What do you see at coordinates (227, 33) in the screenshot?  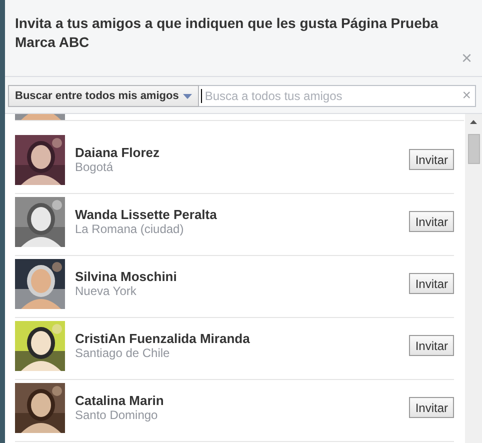 I see `dialog-title: Invita a tus amigos a que indiquen que les gusta Página Prueba Marca ABC` at bounding box center [227, 33].